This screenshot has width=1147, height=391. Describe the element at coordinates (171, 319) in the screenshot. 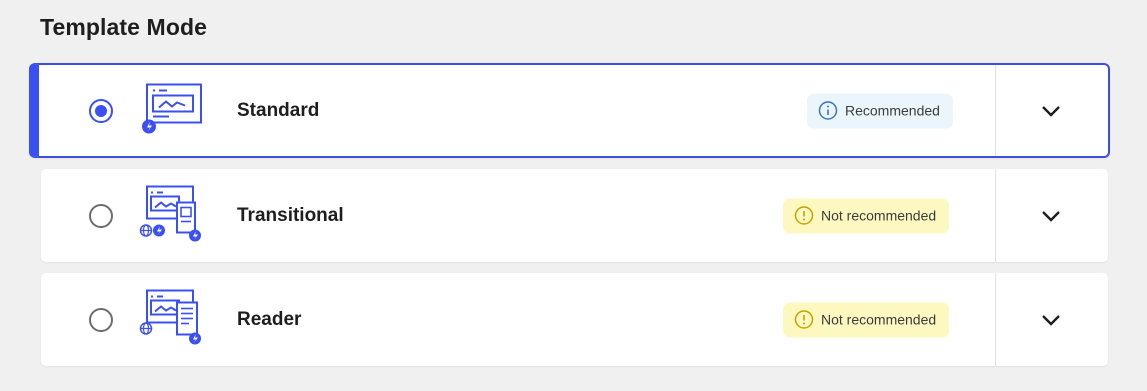

I see `reader-mode-icon` at that location.